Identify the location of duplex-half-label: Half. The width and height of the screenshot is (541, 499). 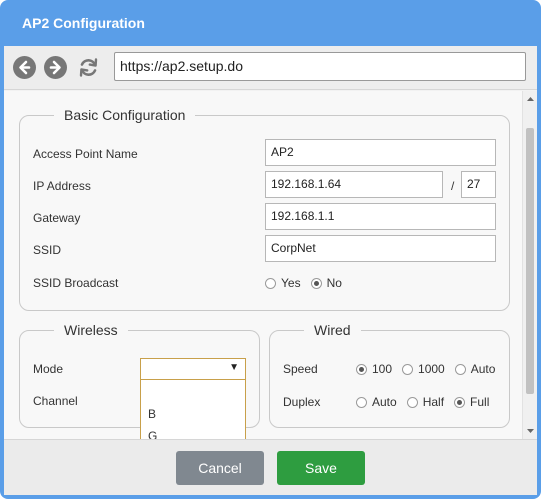
(433, 402).